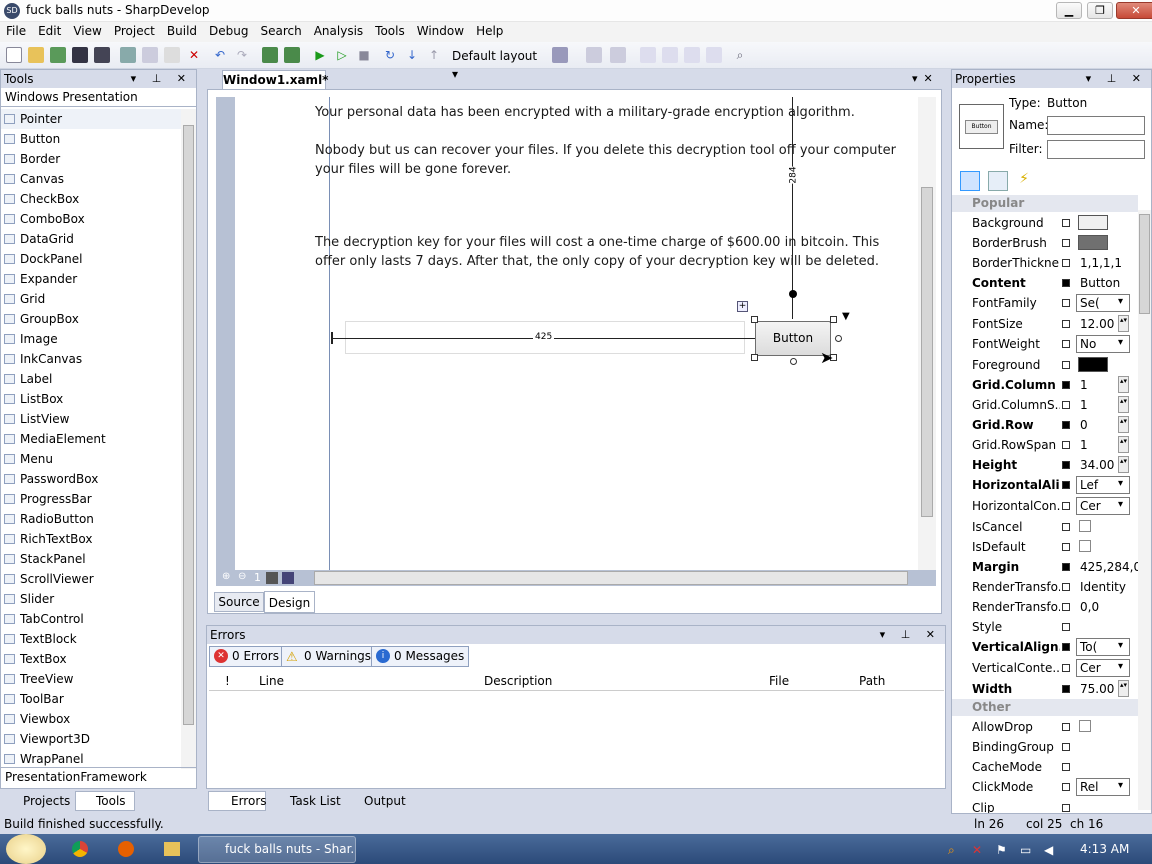 The image size is (1152, 864). Describe the element at coordinates (518, 681) in the screenshot. I see `col-description: Description` at that location.